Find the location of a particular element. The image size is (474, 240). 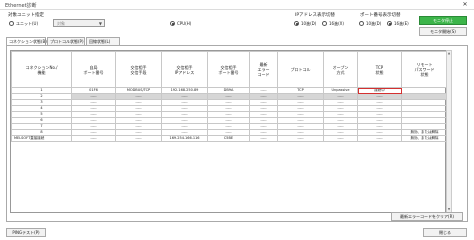

ip-hex-radio is located at coordinates (324, 23).